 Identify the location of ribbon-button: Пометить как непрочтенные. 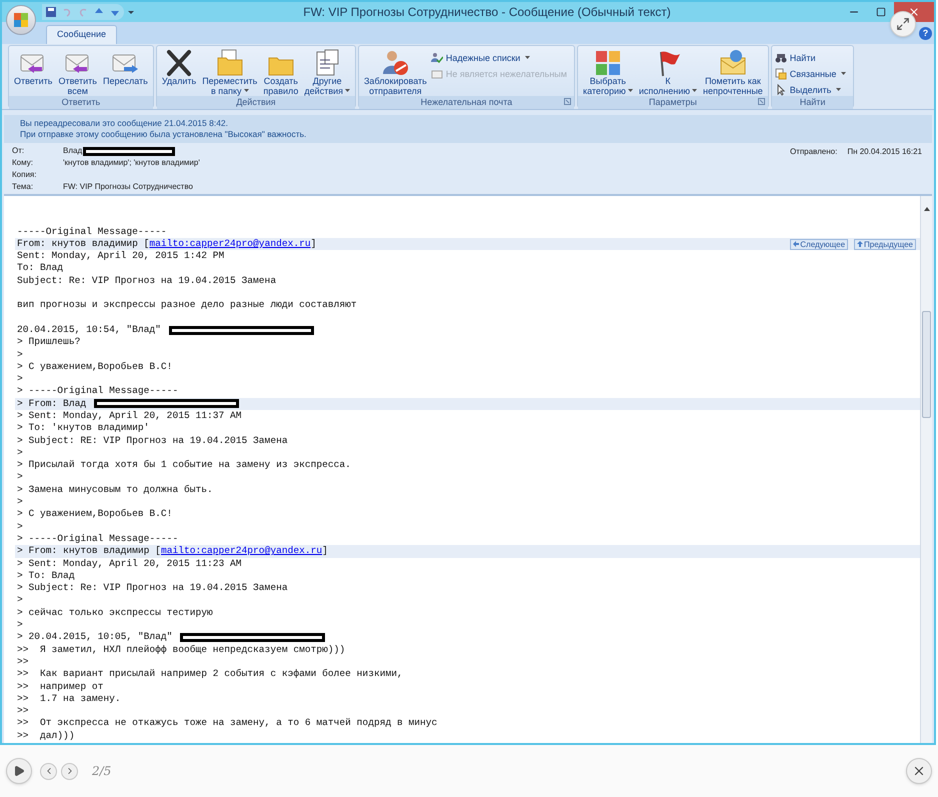
(733, 72).